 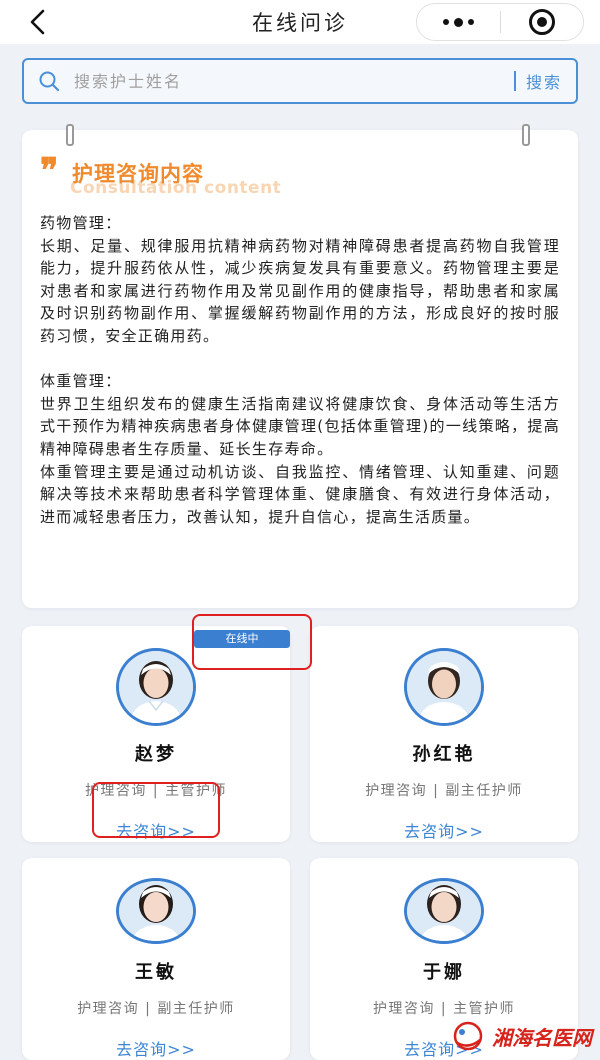 I want to click on mini-program-capsule, so click(x=500, y=22).